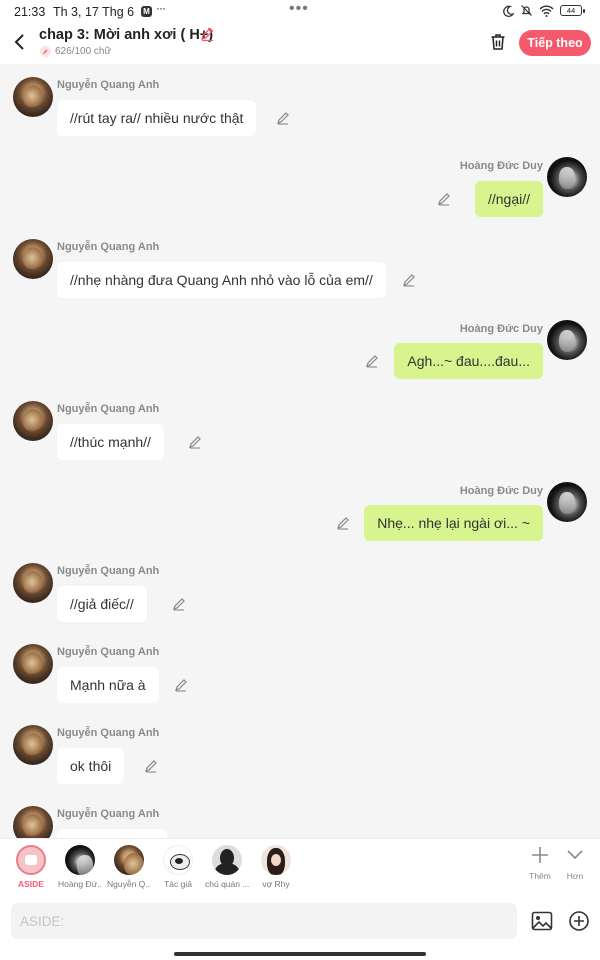 Image resolution: width=600 pixels, height=960 pixels. Describe the element at coordinates (207, 34) in the screenshot. I see `edit-title-icon` at that location.